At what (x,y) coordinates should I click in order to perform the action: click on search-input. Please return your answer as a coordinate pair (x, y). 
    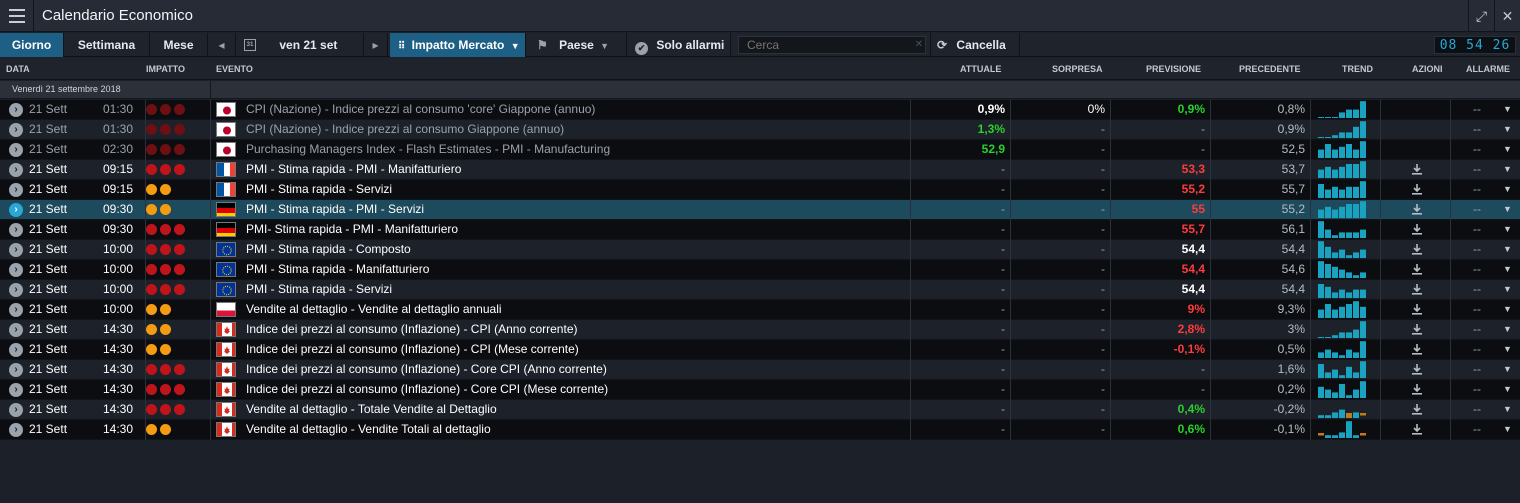
    Looking at the image, I should click on (832, 45).